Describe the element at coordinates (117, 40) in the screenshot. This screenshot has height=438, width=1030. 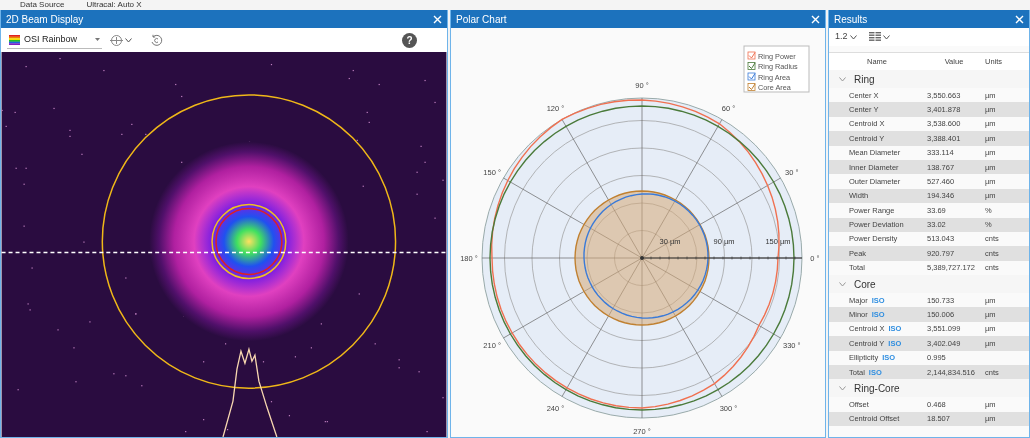
I see `crosshair-icon` at that location.